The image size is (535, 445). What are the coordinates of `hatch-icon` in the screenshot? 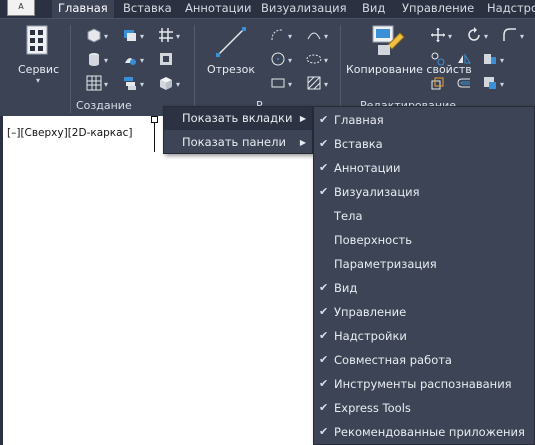 It's located at (314, 83).